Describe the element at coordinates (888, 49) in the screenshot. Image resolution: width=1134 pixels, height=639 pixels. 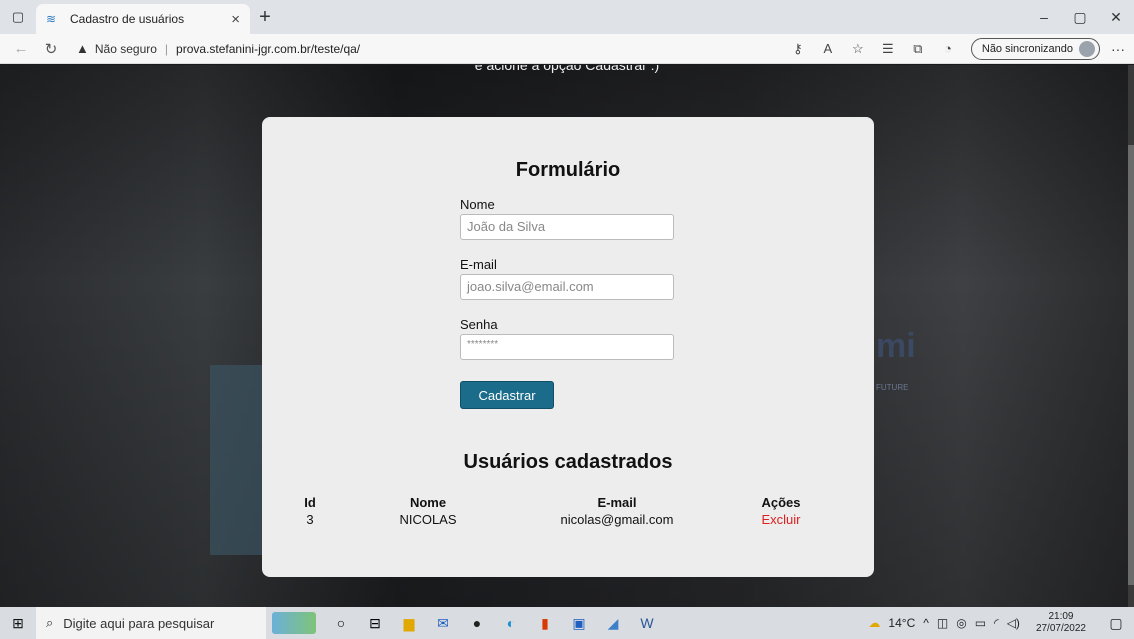
I see `favorites-icon: ☰` at that location.